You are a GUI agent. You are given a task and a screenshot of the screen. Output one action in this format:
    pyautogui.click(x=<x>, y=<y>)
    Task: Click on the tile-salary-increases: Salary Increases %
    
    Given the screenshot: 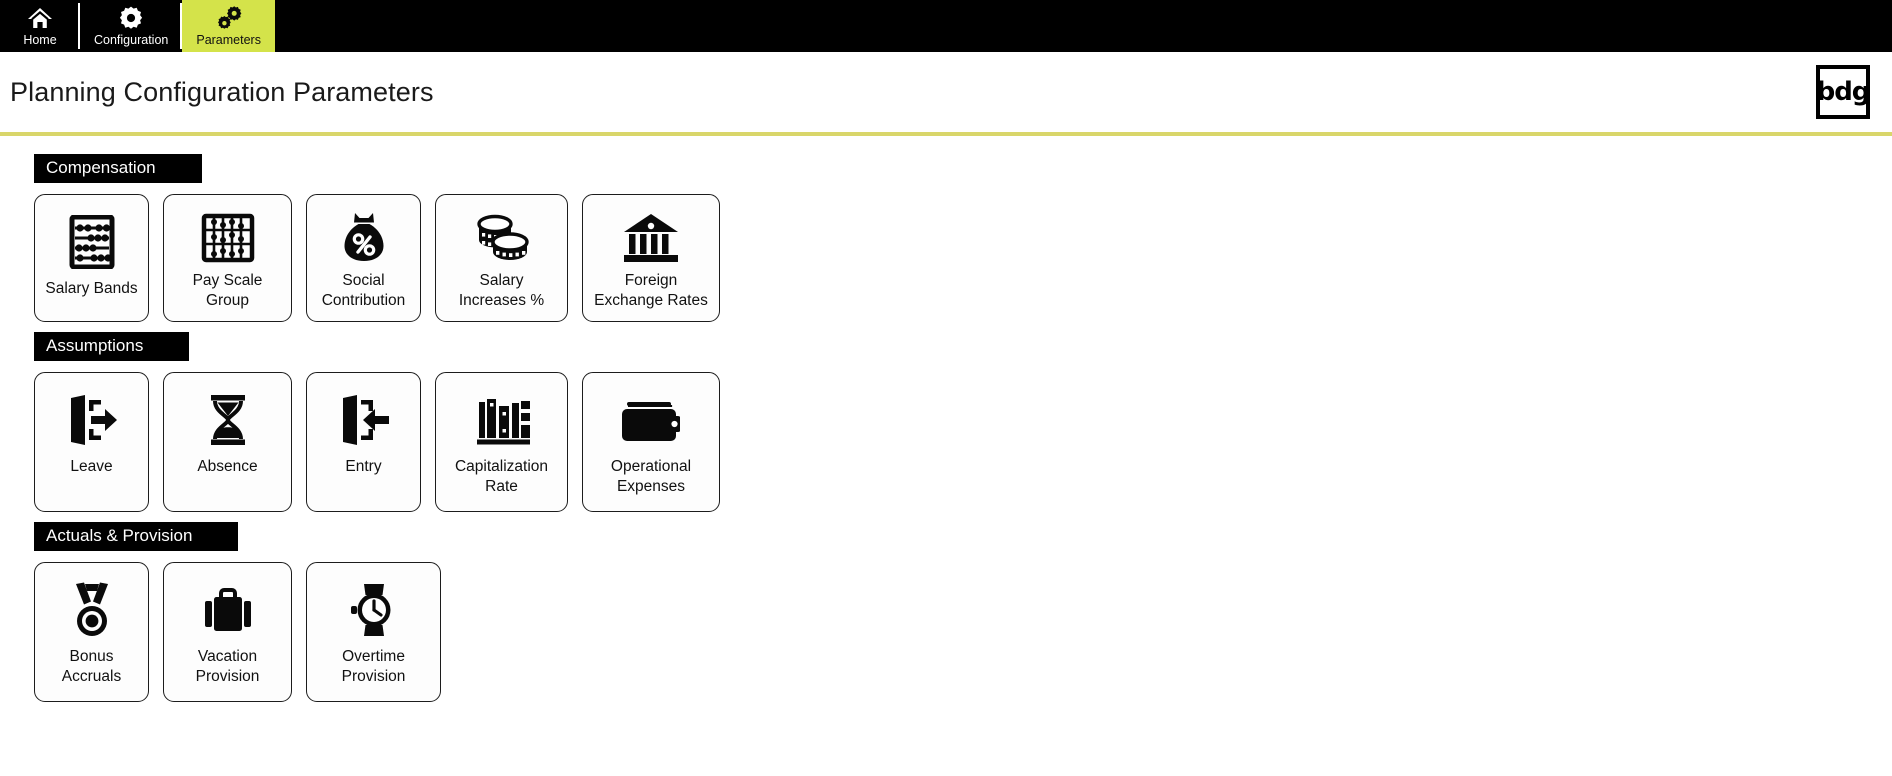 What is the action you would take?
    pyautogui.click(x=501, y=258)
    